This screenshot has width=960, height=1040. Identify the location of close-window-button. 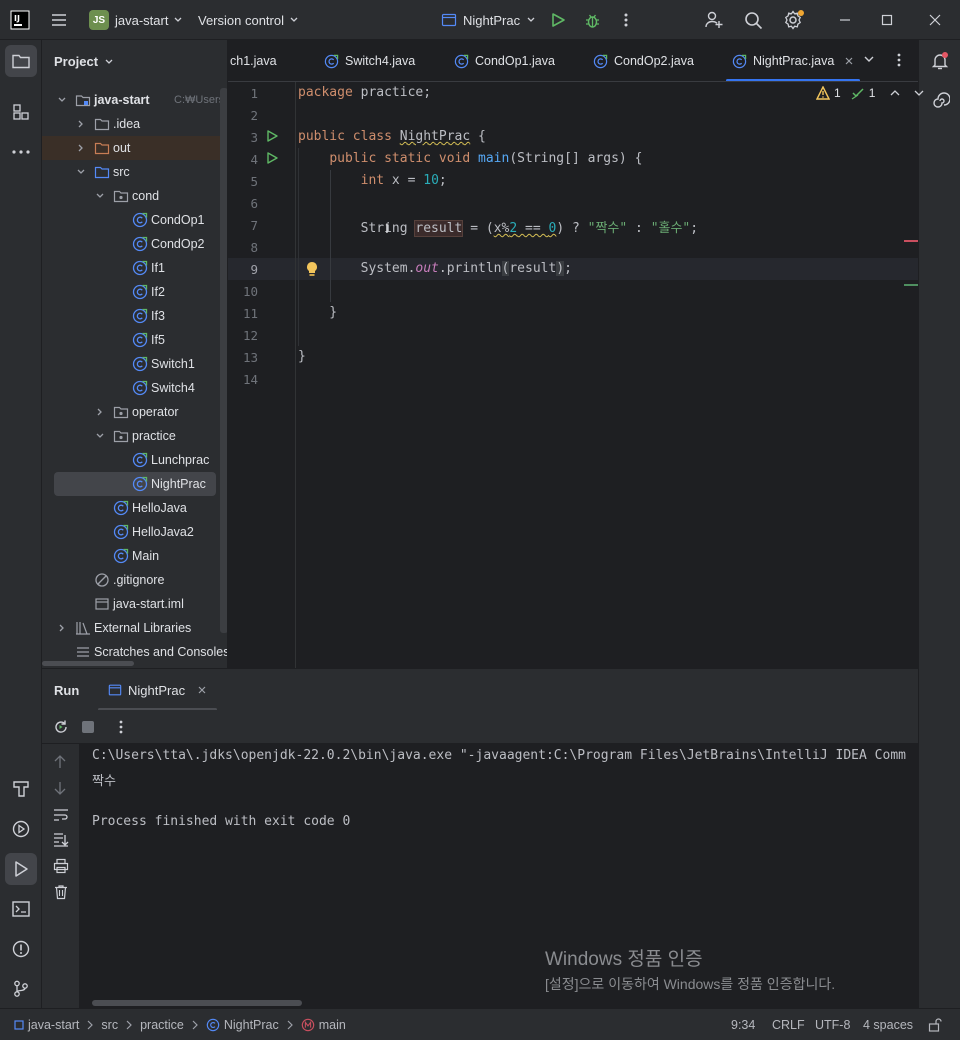
(935, 20).